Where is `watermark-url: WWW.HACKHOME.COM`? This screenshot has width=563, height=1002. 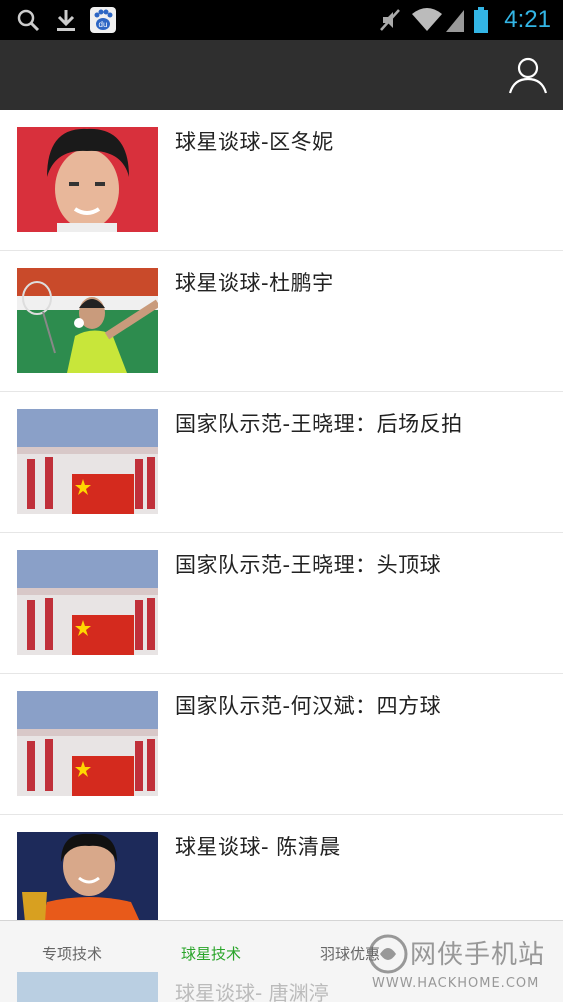 watermark-url: WWW.HACKHOME.COM is located at coordinates (456, 983).